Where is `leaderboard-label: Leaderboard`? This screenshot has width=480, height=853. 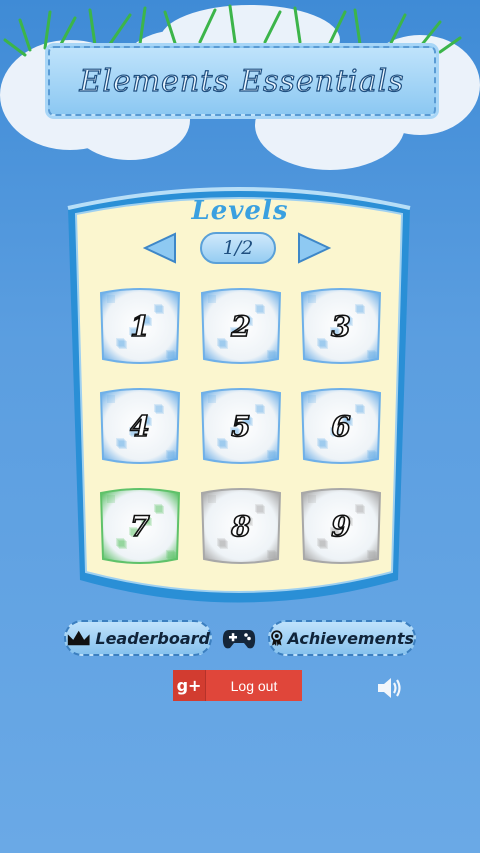 leaderboard-label: Leaderboard is located at coordinates (152, 638).